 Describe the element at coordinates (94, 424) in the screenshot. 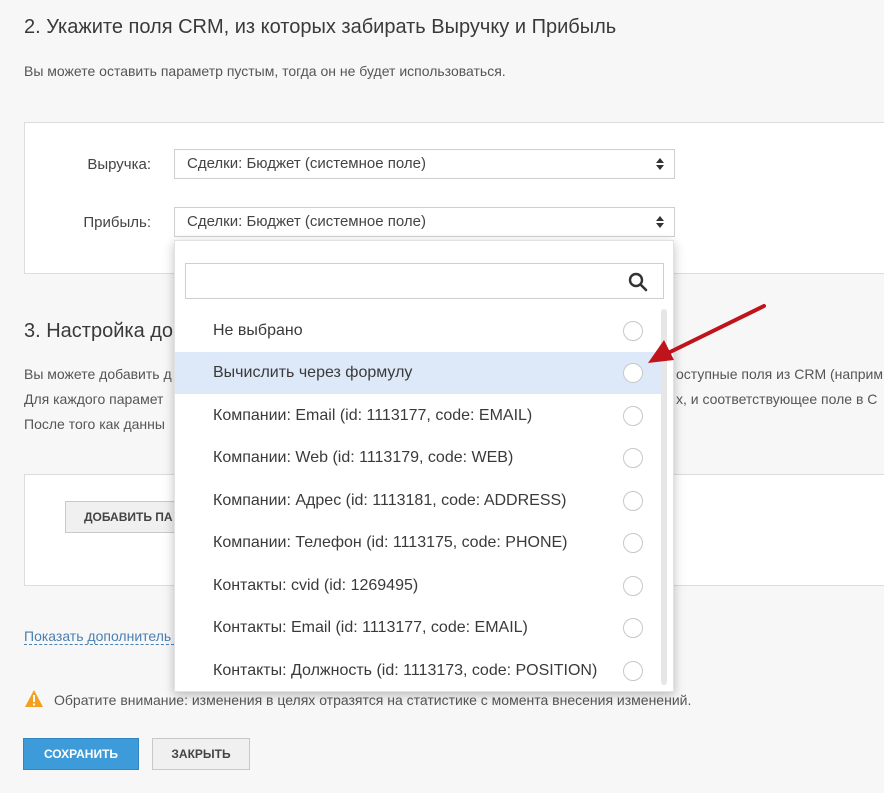

I see `section-3-line3-left: После того как данны` at that location.